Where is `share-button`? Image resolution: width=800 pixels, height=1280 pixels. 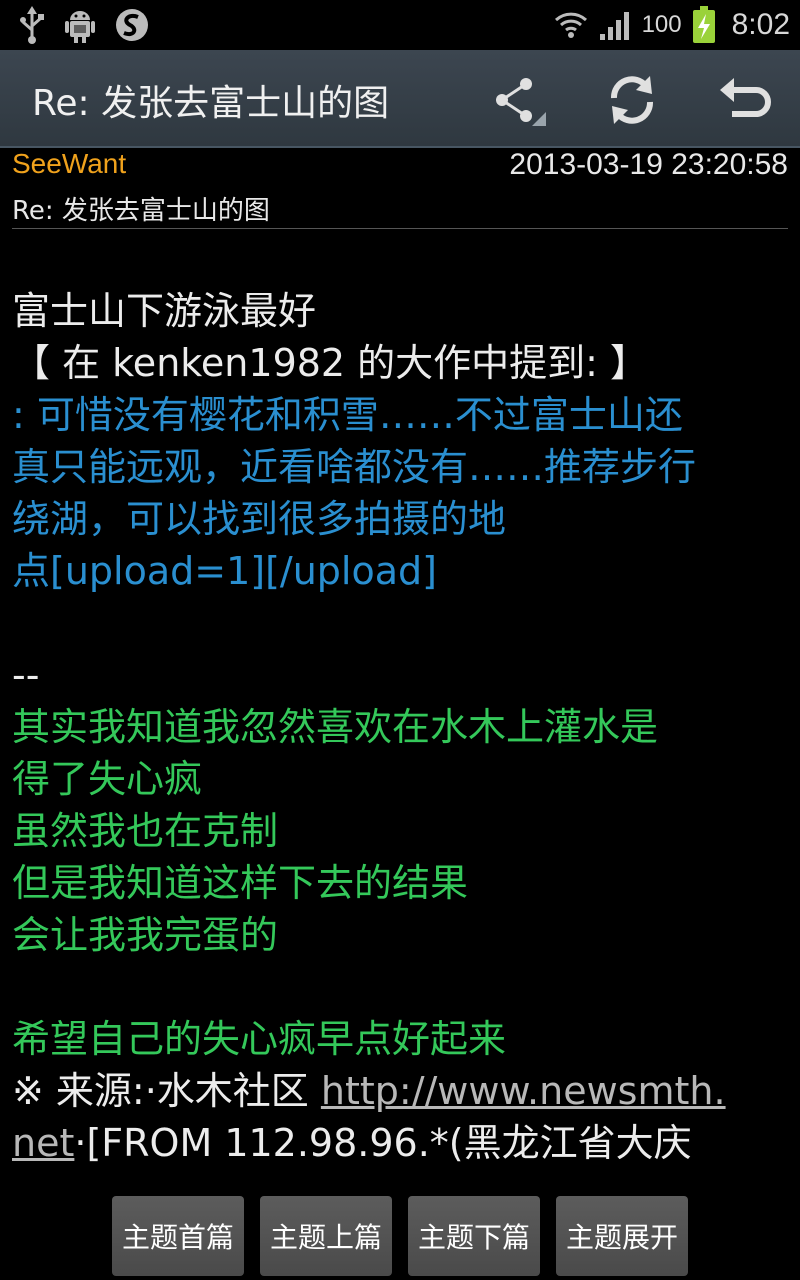
share-button is located at coordinates (518, 100).